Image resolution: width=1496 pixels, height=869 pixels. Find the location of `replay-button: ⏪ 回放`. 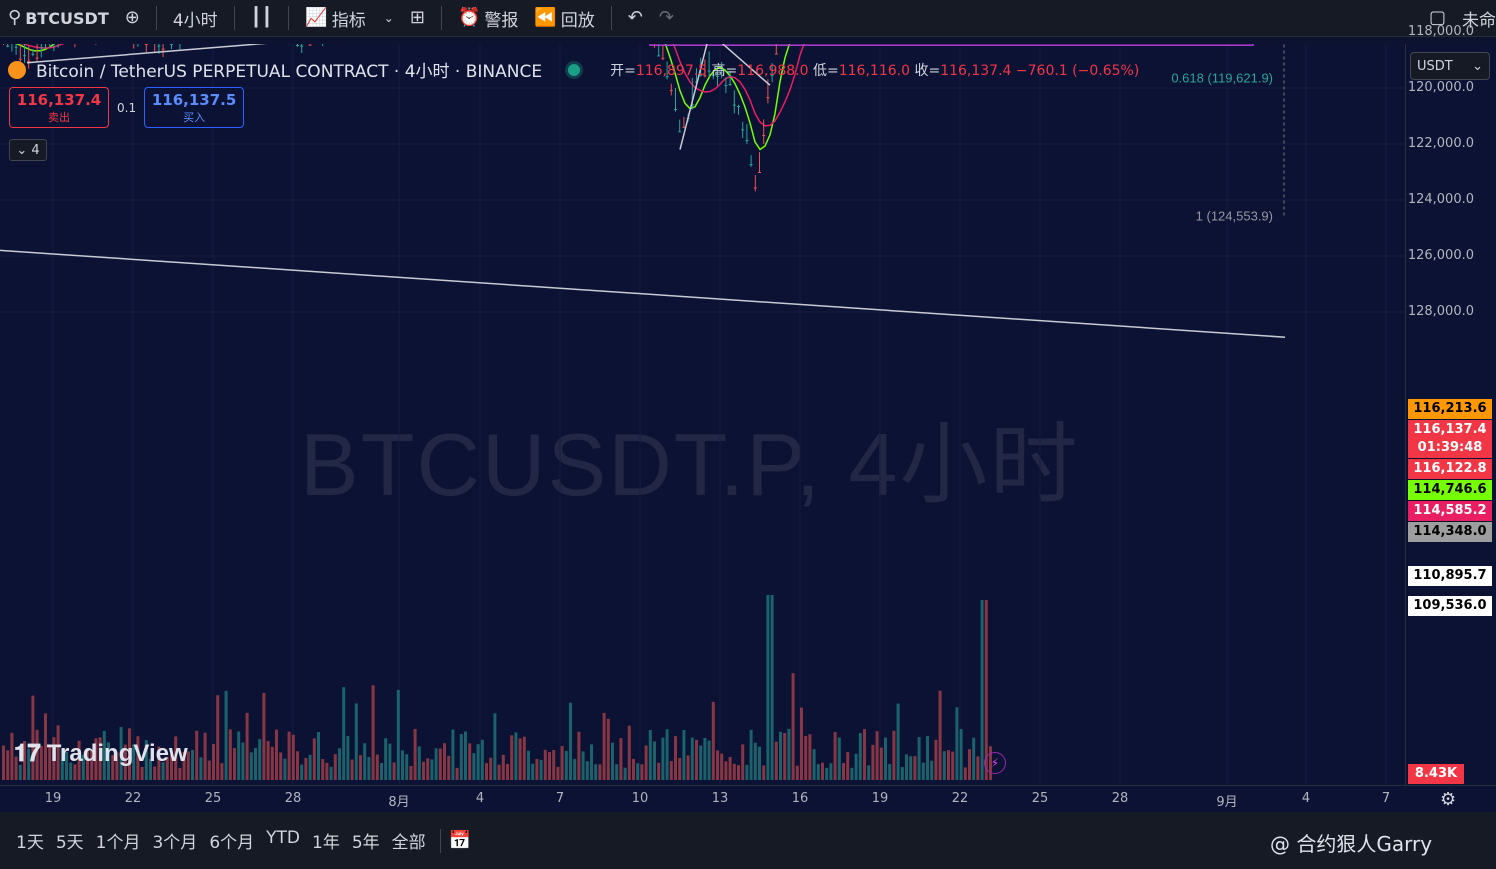

replay-button: ⏪ 回放 is located at coordinates (564, 18).